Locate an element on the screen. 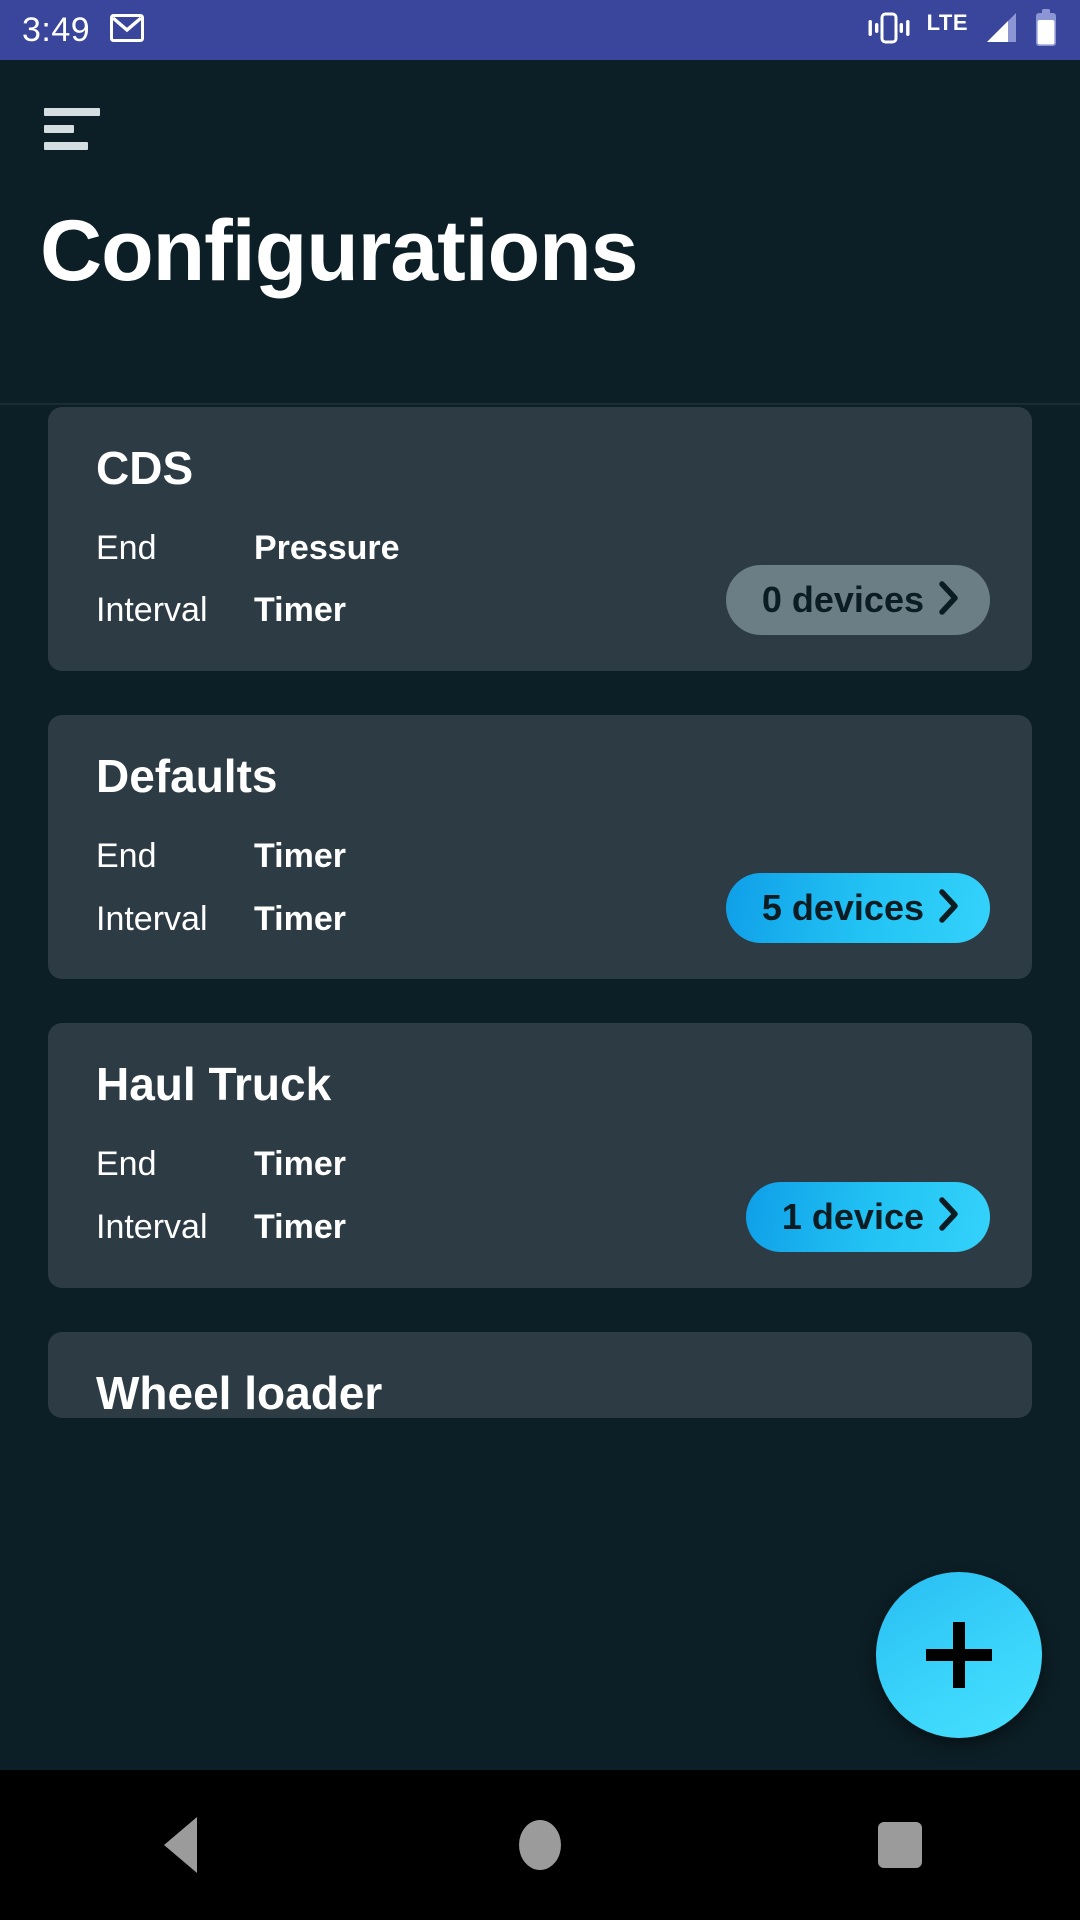  devices-pill-button: 0 devices is located at coordinates (857, 600).